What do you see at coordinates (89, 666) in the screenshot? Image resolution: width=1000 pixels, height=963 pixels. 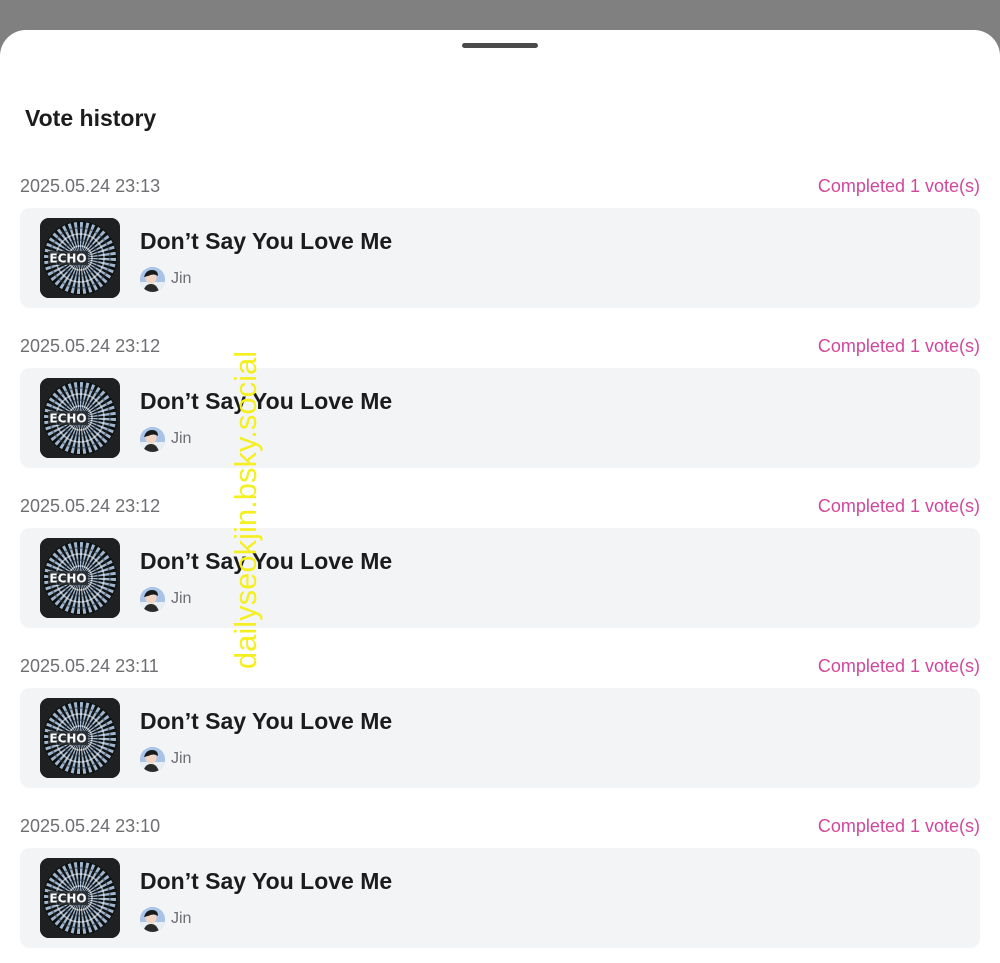 I see `vote-timestamp: 2025.05.24 23:11` at bounding box center [89, 666].